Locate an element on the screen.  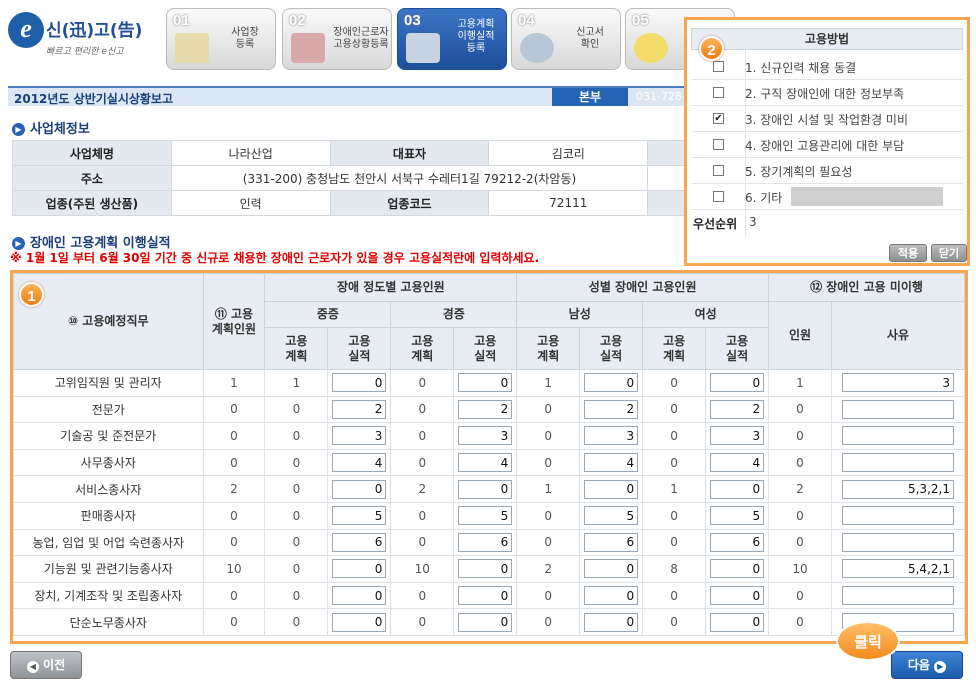
priority-value: 3 is located at coordinates (753, 222).